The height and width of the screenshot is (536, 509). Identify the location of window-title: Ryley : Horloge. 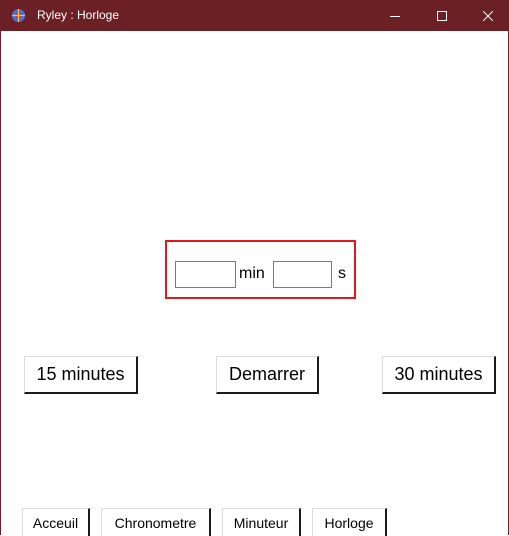
(78, 15).